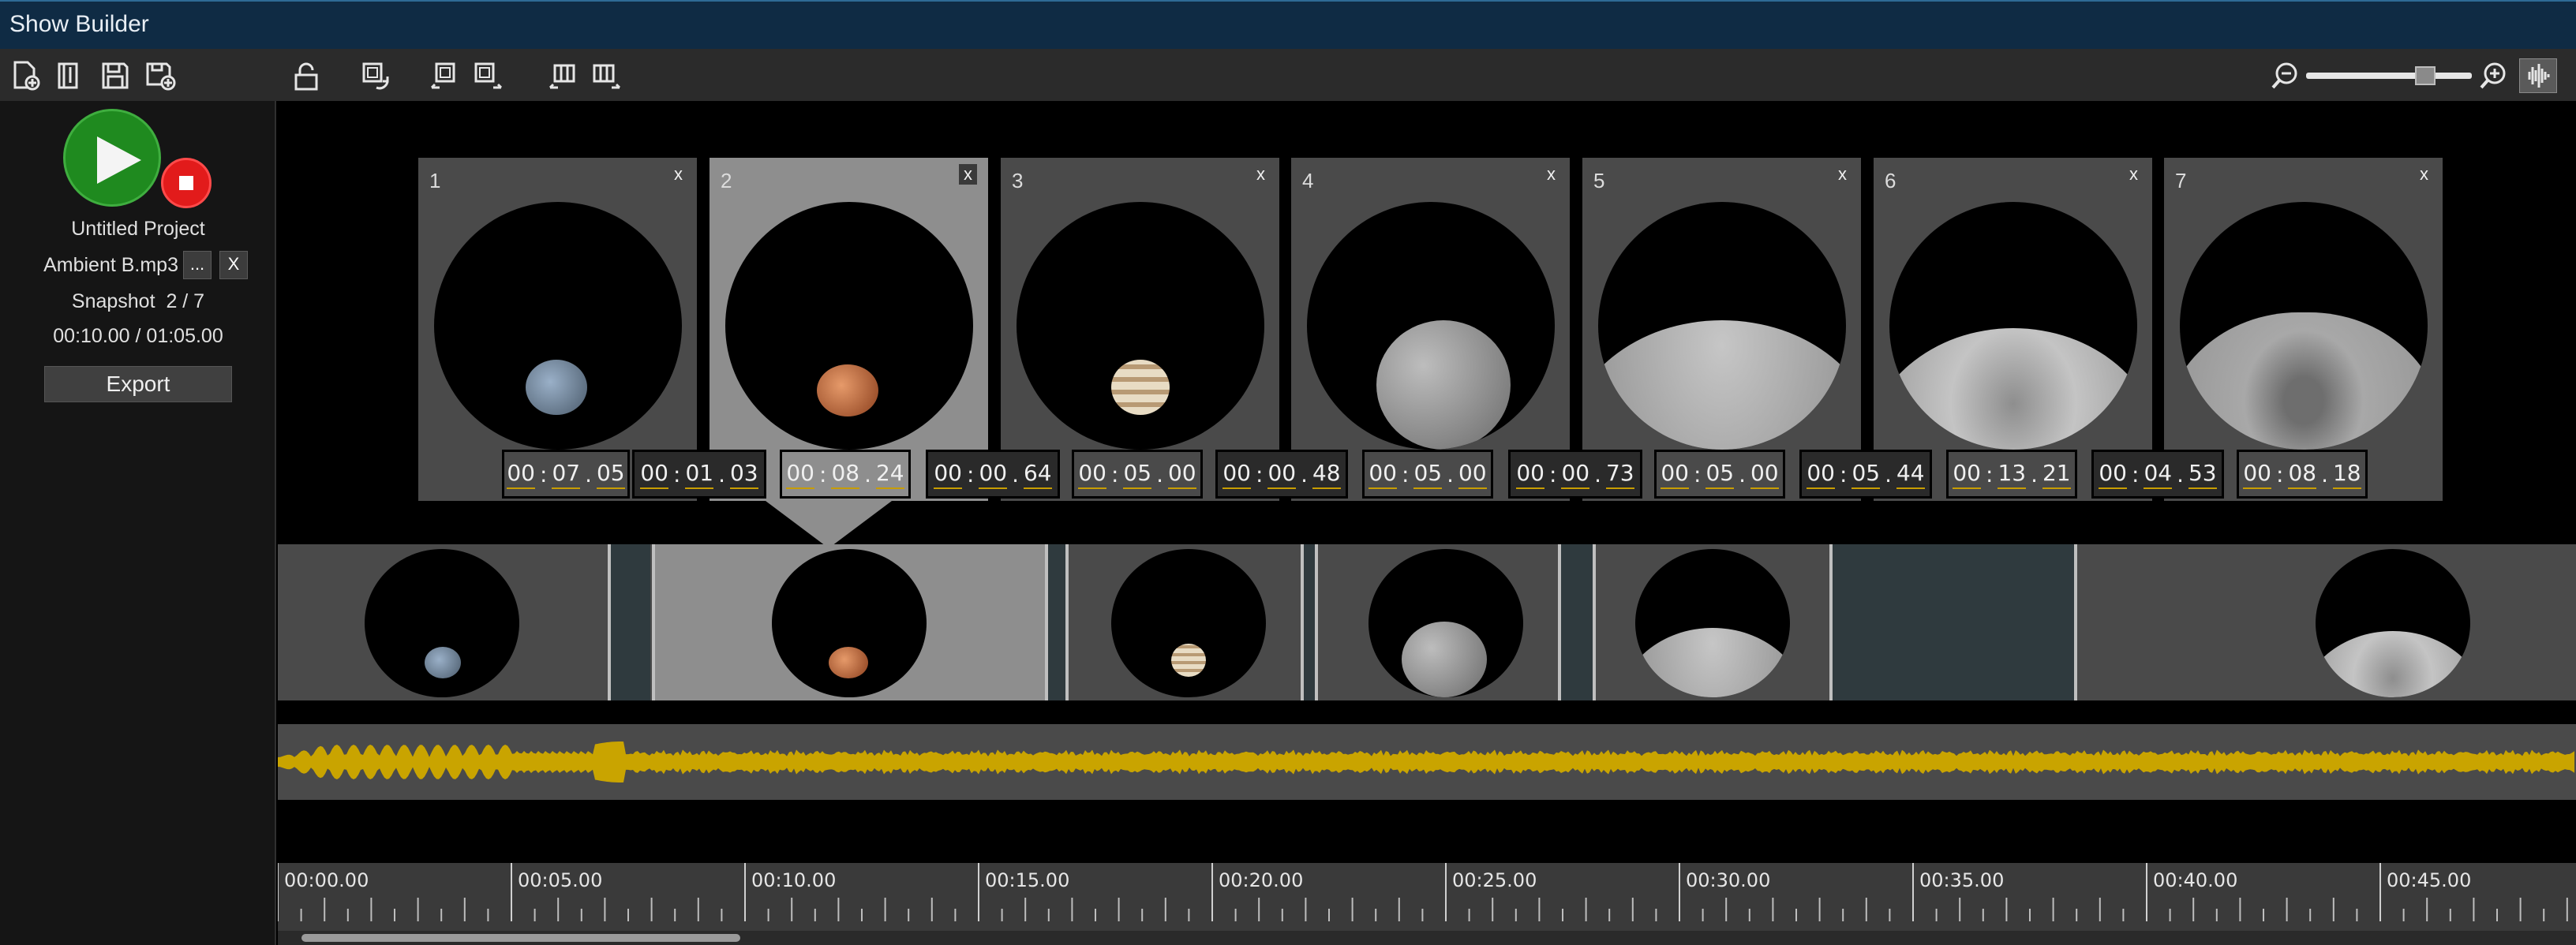  I want to click on duration-field: 00:00. 48, so click(1281, 474).